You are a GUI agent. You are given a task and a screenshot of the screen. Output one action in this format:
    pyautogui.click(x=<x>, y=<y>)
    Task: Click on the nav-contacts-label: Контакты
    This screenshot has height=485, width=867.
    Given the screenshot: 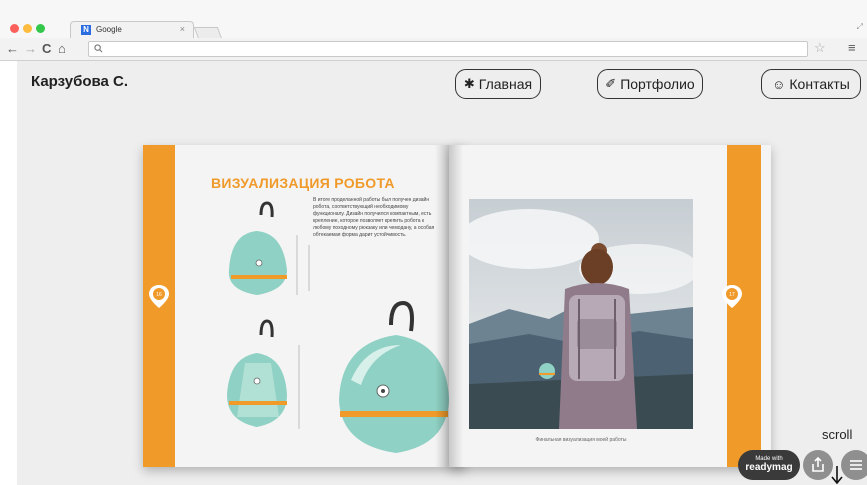 What is the action you would take?
    pyautogui.click(x=819, y=84)
    